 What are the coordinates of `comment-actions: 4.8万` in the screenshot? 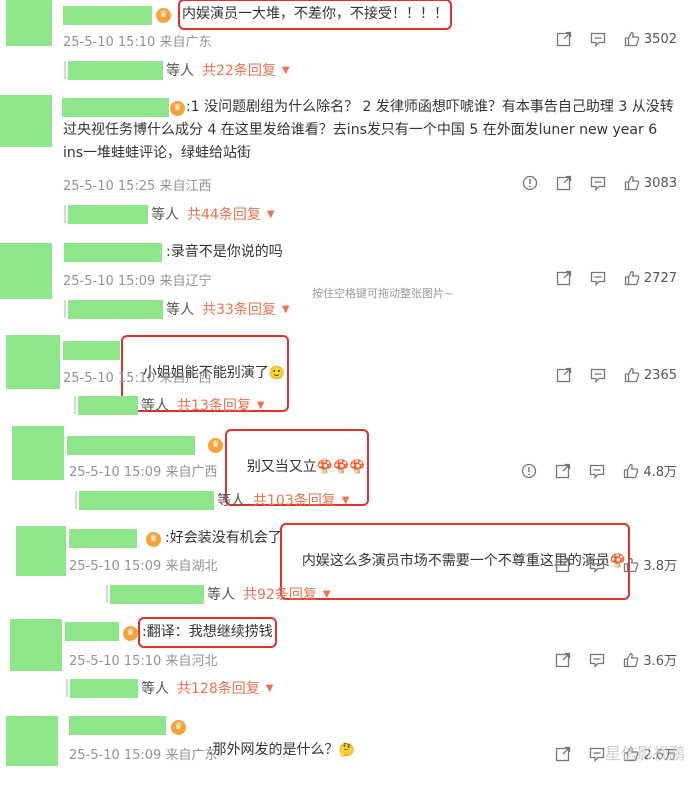 It's located at (599, 470).